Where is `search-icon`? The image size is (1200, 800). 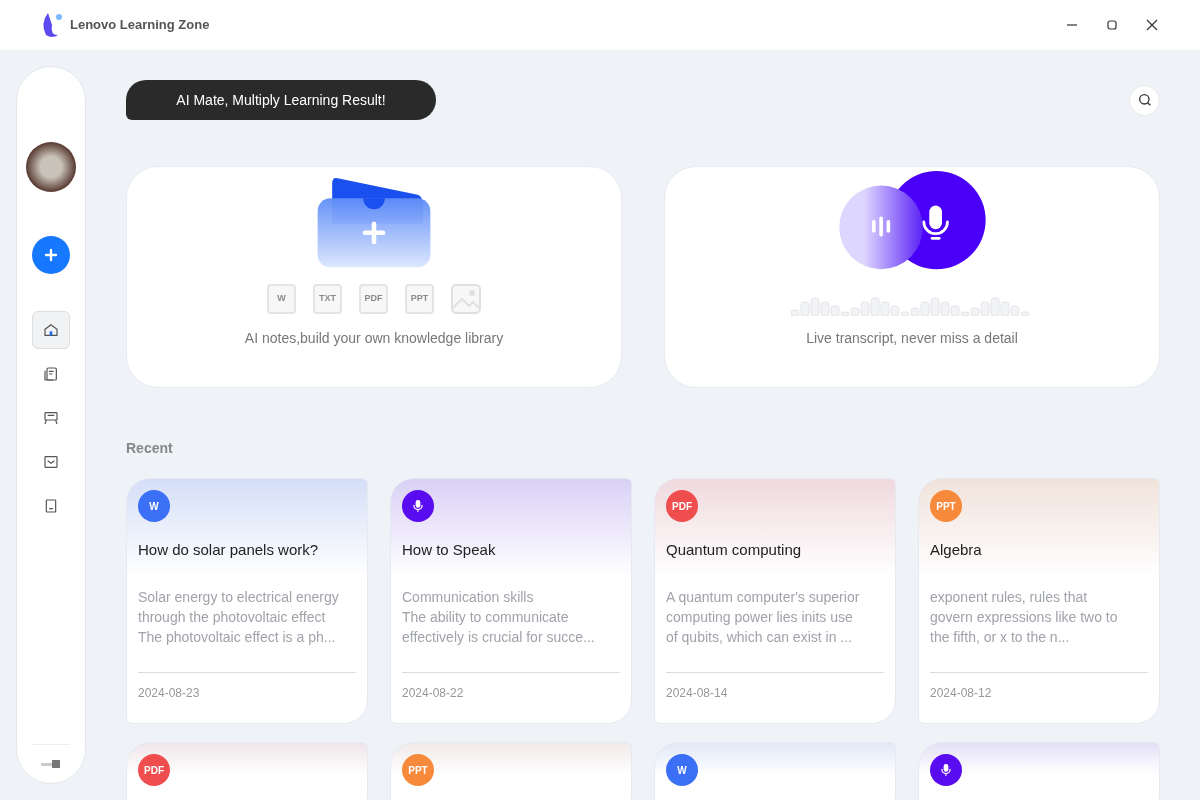
search-icon is located at coordinates (1144, 100).